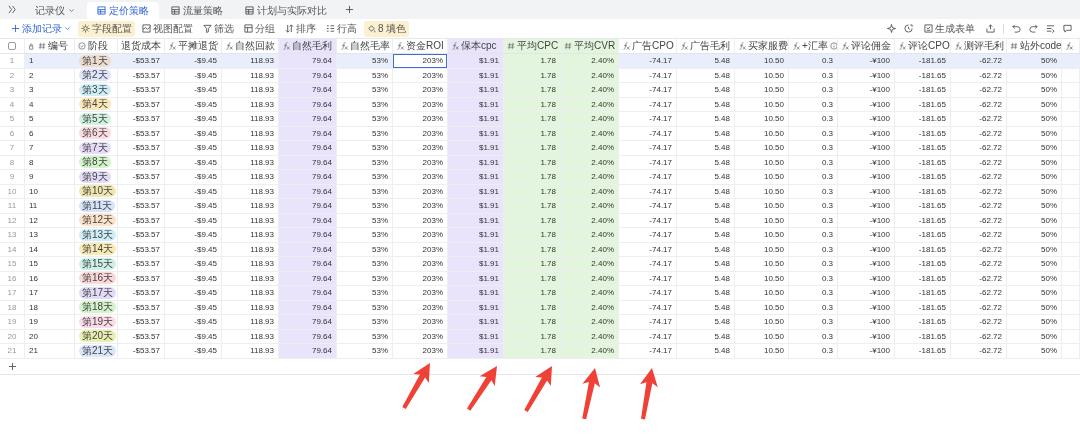  What do you see at coordinates (12, 293) in the screenshot?
I see `row-number: 17` at bounding box center [12, 293].